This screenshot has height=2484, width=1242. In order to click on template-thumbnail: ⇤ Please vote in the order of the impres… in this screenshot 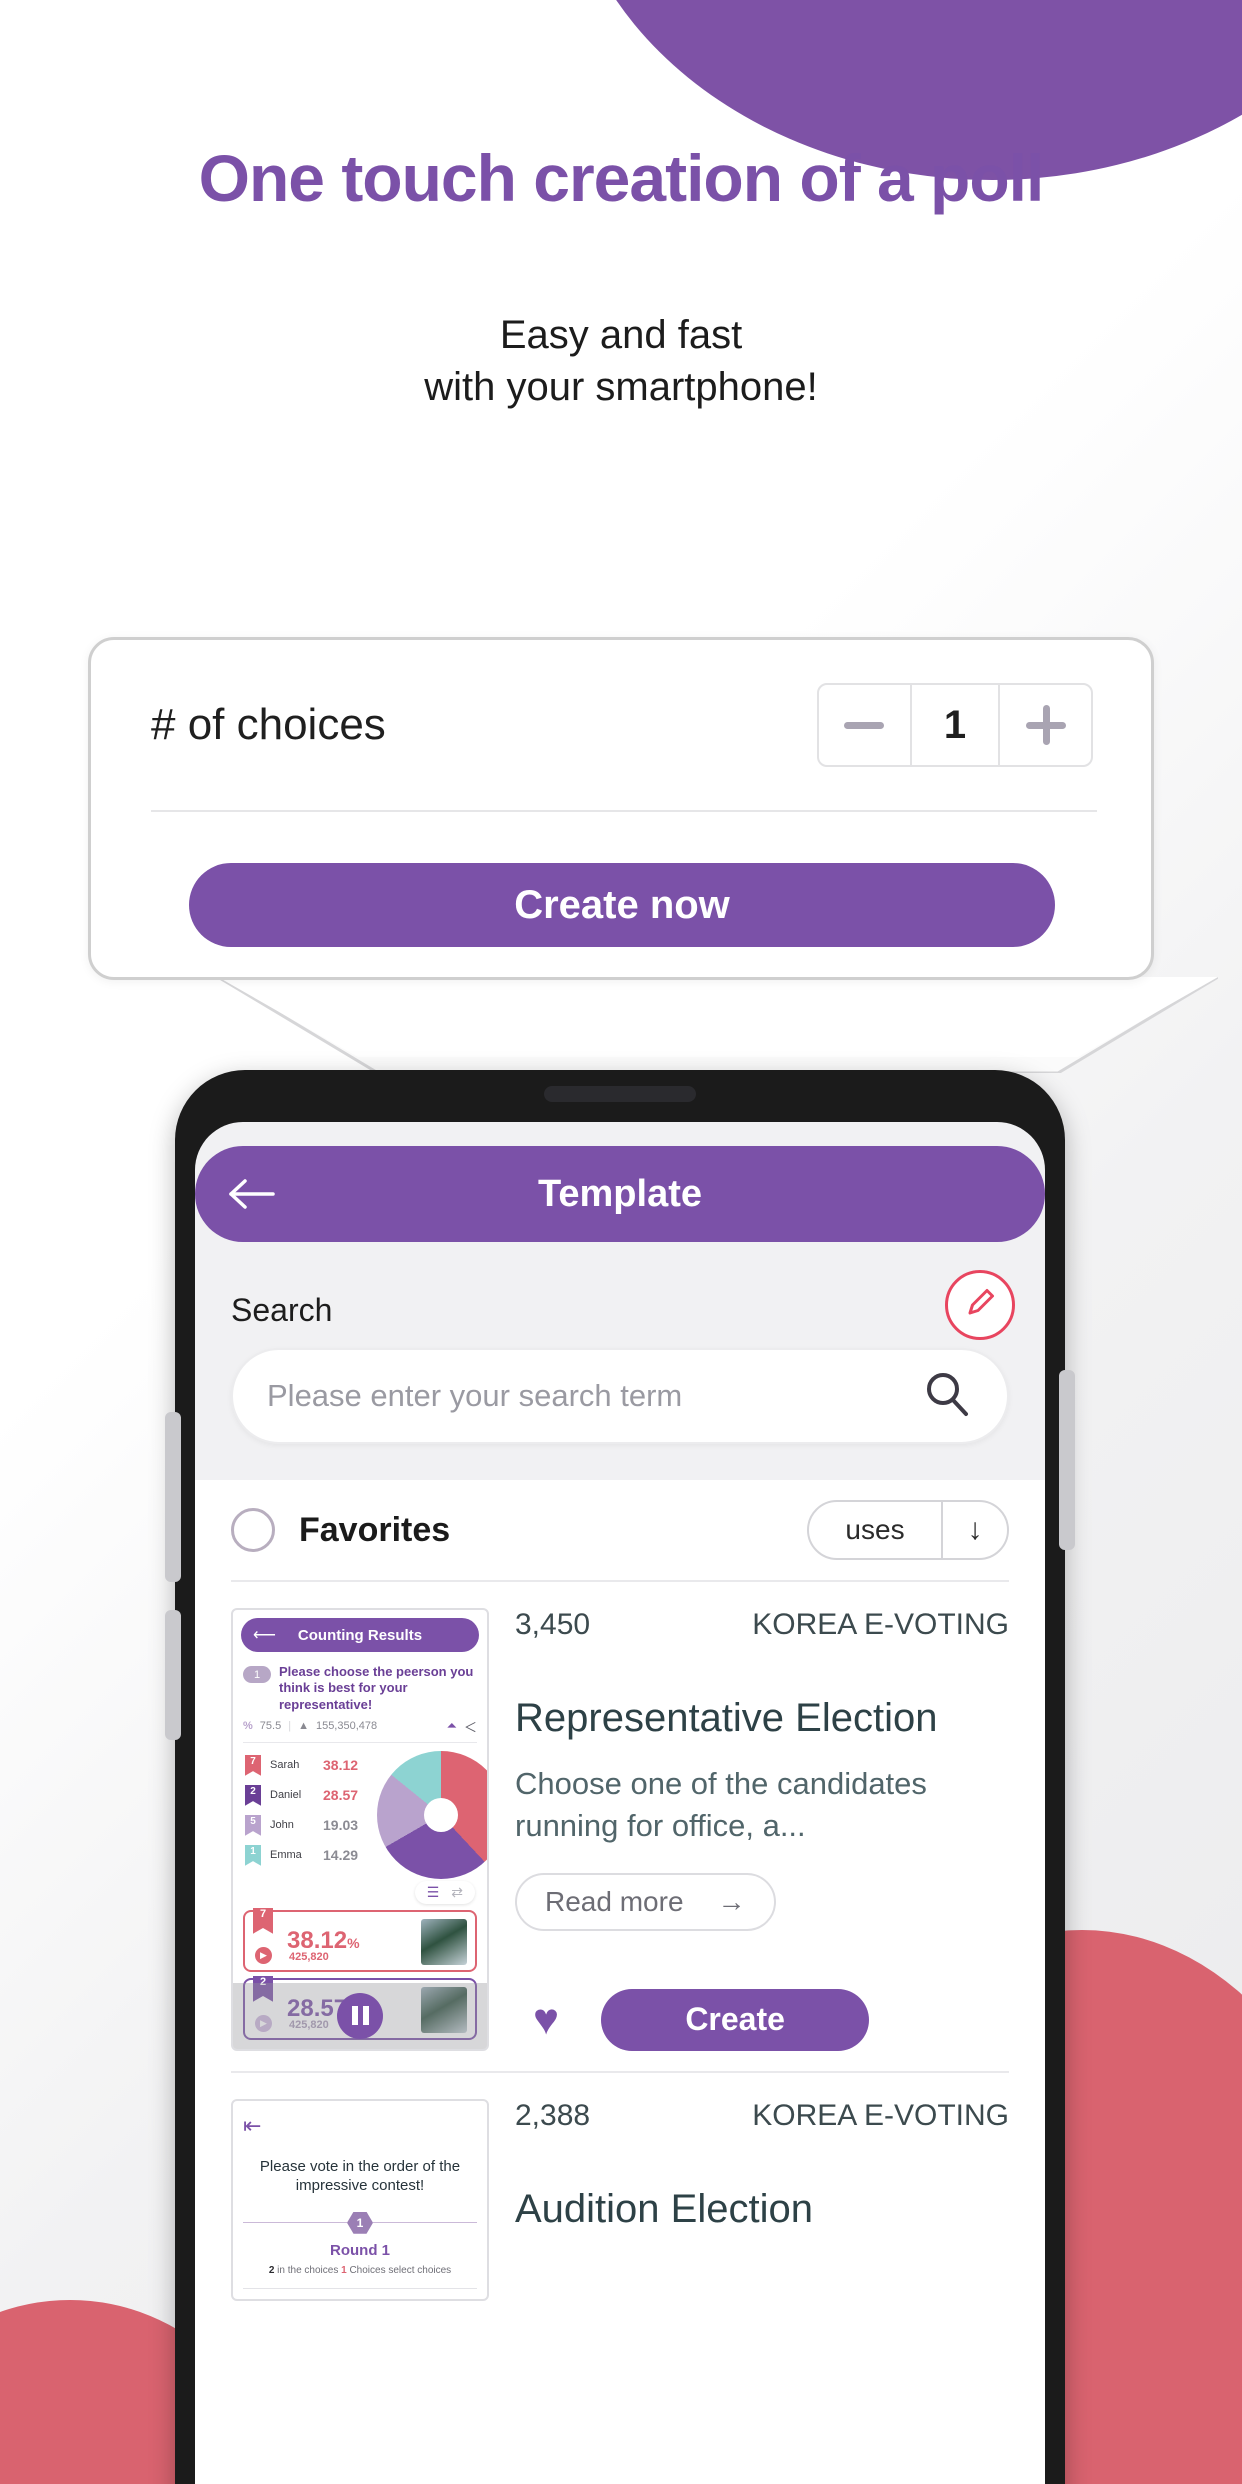, I will do `click(360, 2199)`.